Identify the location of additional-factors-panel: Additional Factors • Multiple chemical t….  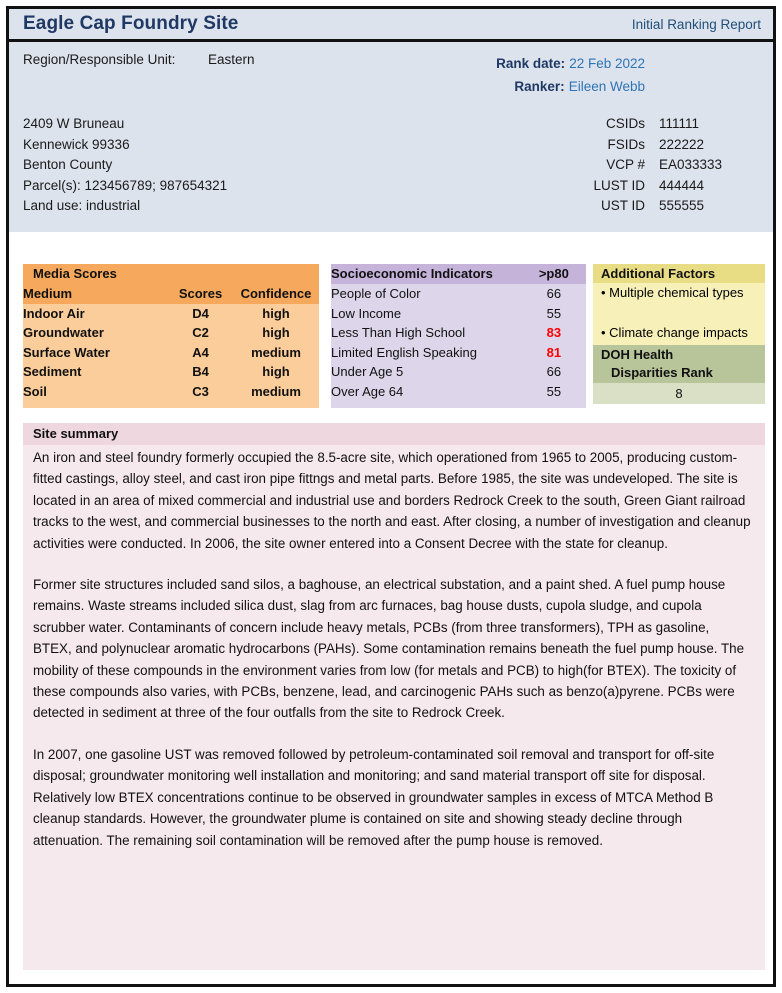
(679, 334).